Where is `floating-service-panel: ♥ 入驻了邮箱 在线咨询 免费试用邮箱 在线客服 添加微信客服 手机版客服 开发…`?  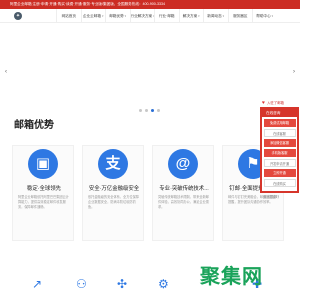
floating-service-panel: ♥ 入驻了邮箱 在线咨询 免费试用邮箱 在线客服 添加微信客服 手机版客服 开发… is located at coordinates (280, 149).